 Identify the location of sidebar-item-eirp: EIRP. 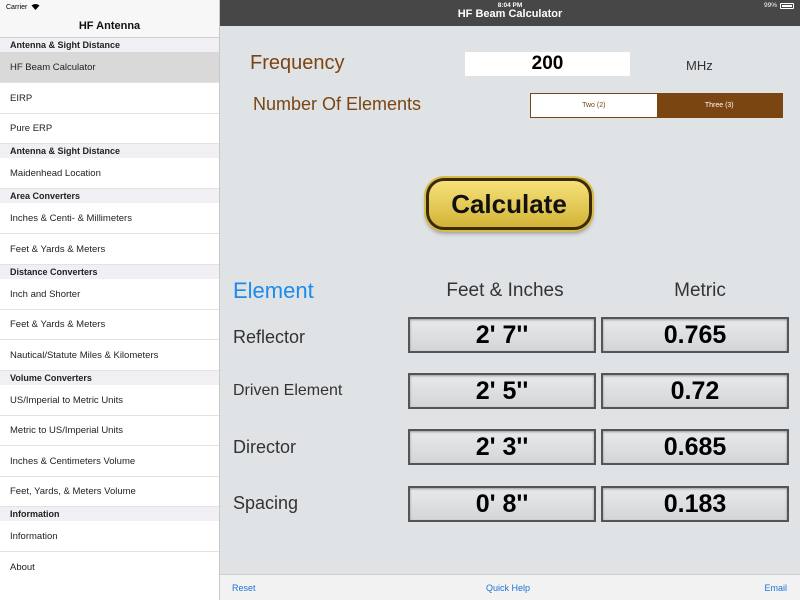
(109, 98).